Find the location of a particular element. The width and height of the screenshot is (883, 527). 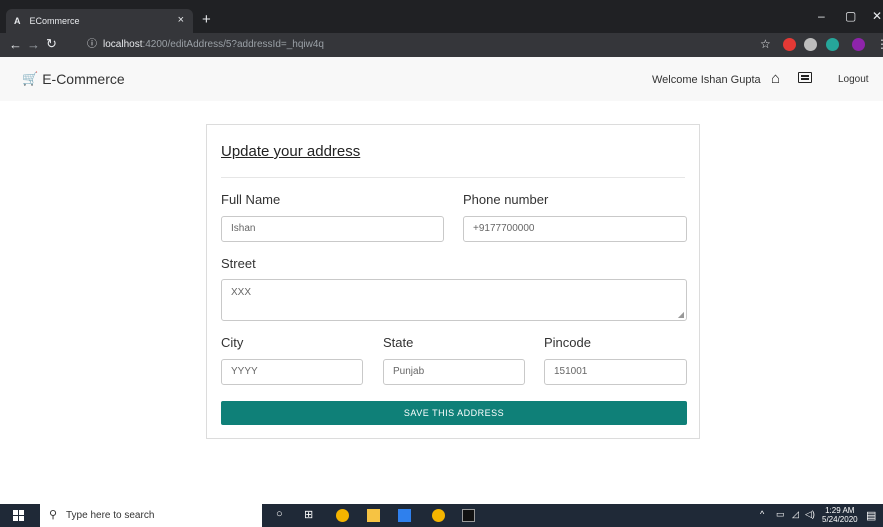

welcome-text: Welcome Ishan Gupta is located at coordinates (706, 80).